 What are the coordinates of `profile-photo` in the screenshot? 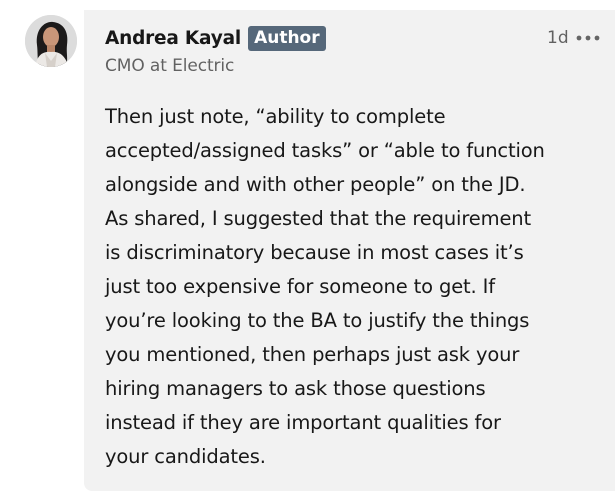 It's located at (51, 41).